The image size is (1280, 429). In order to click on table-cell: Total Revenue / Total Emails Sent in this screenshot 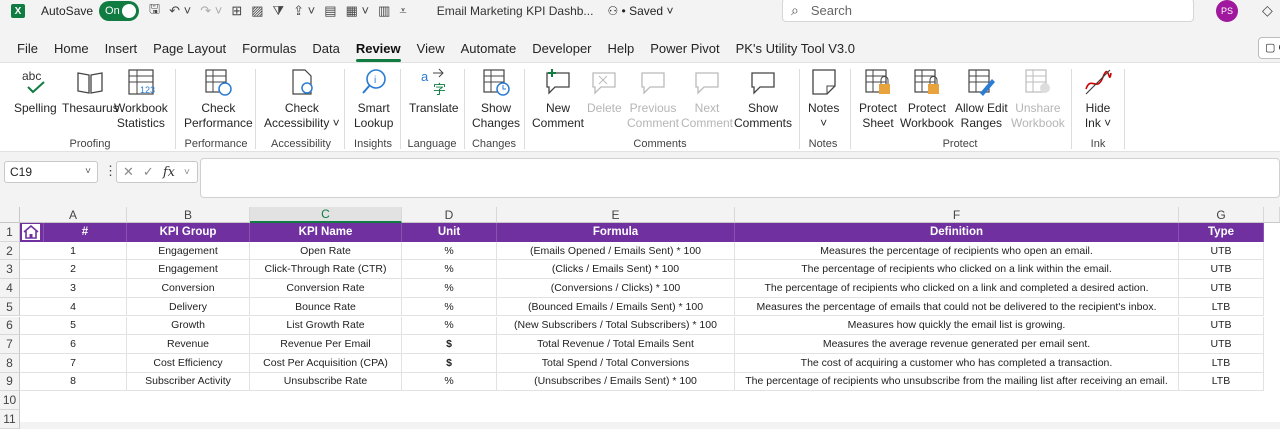, I will do `click(616, 344)`.